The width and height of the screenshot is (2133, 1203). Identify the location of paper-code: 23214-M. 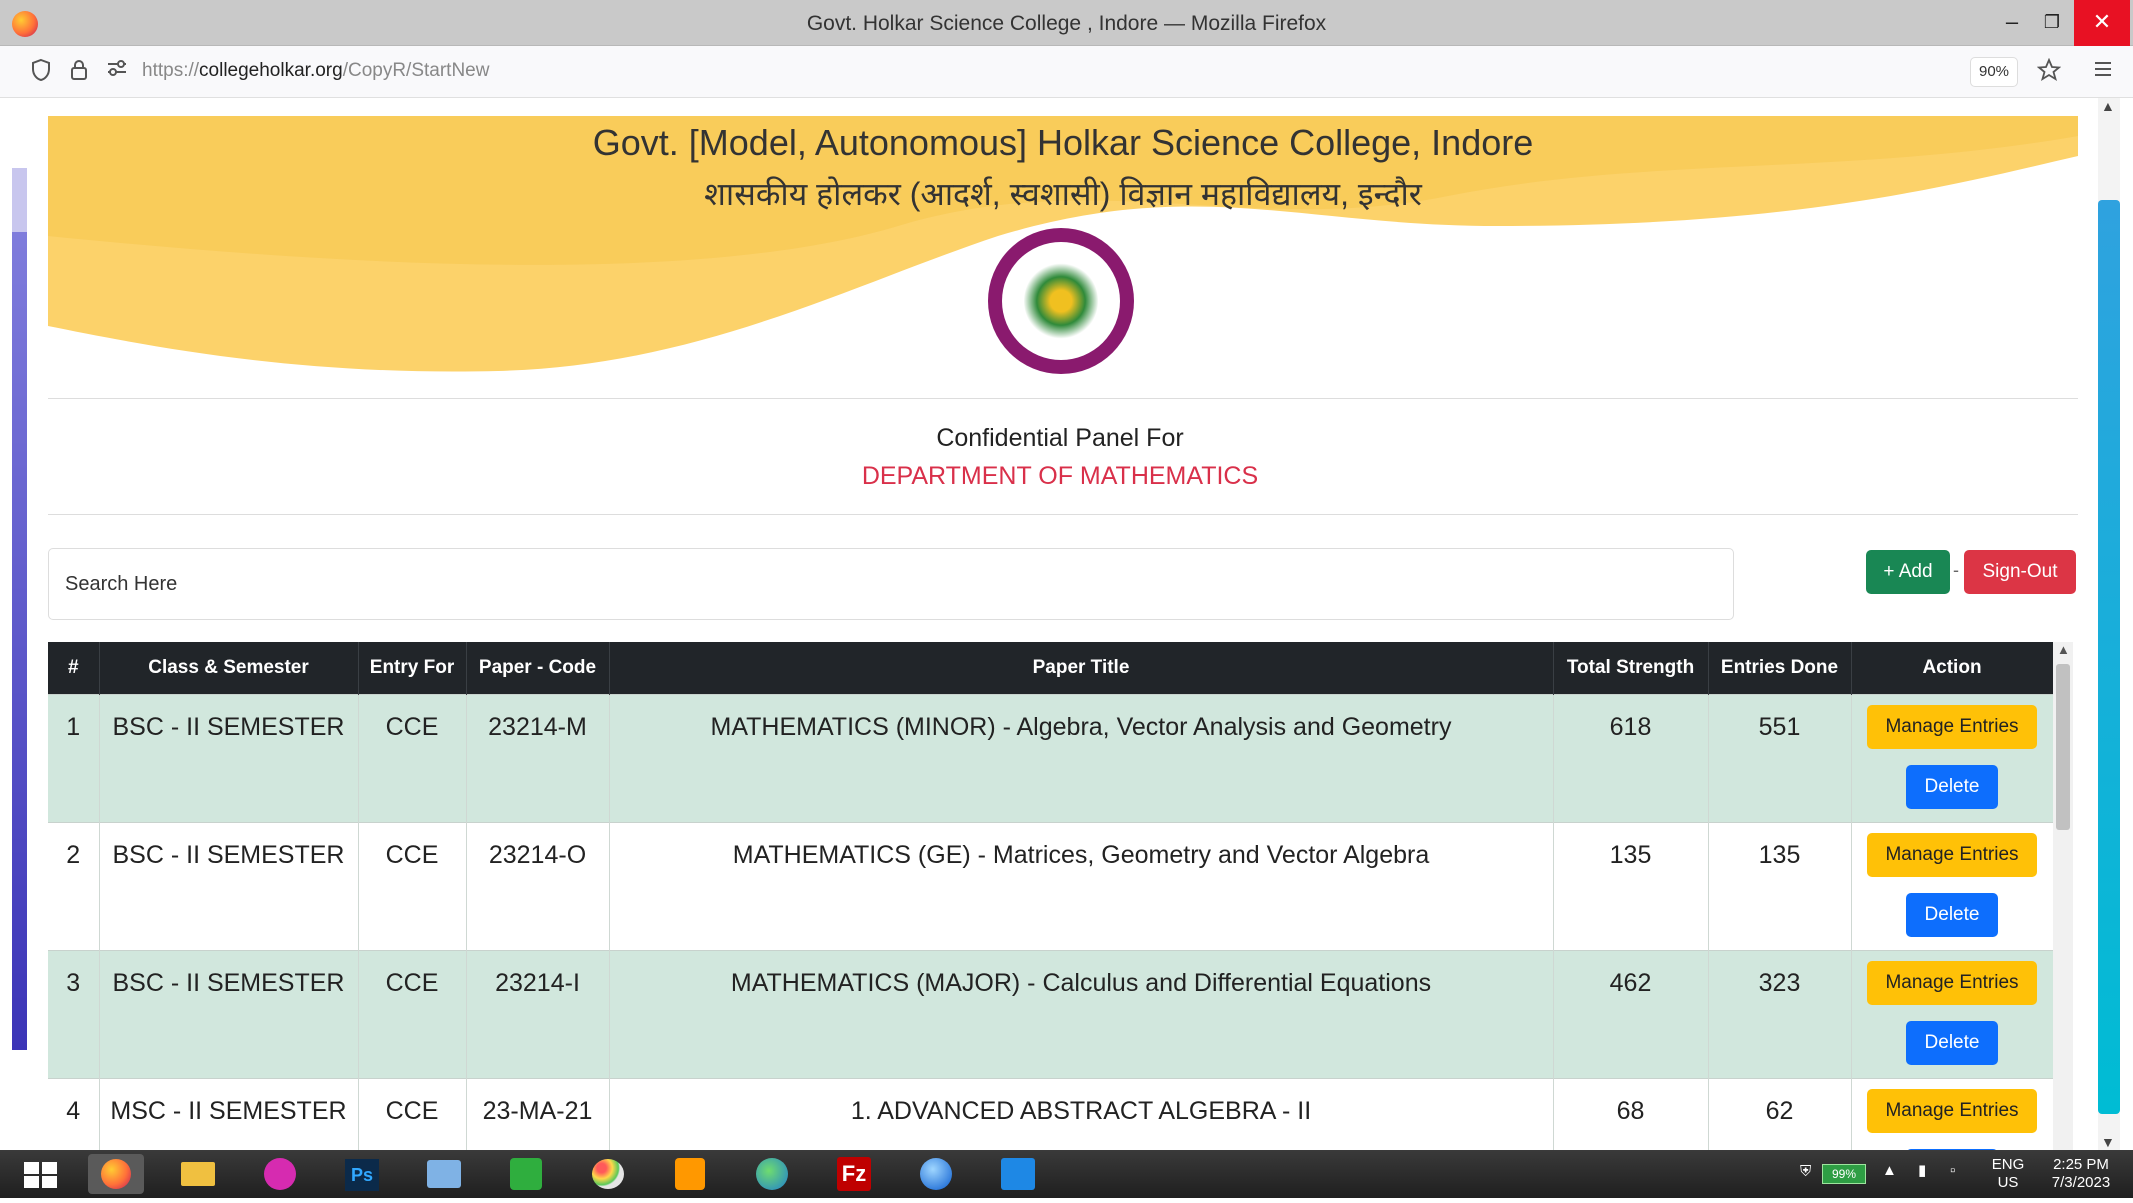
(538, 758).